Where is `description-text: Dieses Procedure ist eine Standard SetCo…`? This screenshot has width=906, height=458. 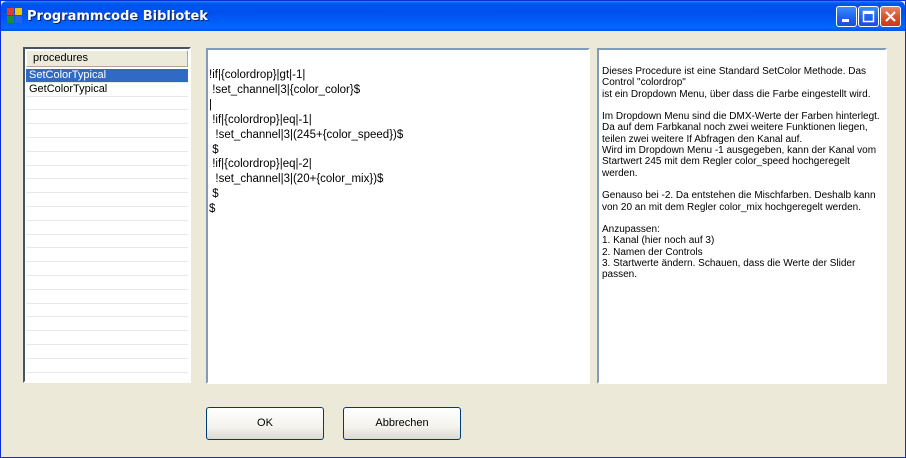 description-text: Dieses Procedure ist eine Standard SetCo… is located at coordinates (741, 173).